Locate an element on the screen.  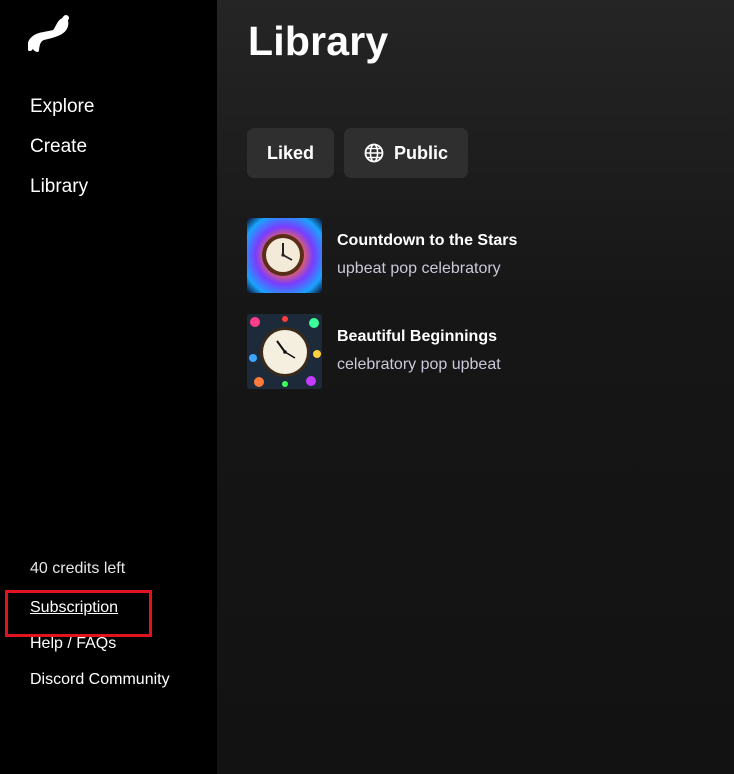
song-tags: celebratory pop upbeat is located at coordinates (419, 364).